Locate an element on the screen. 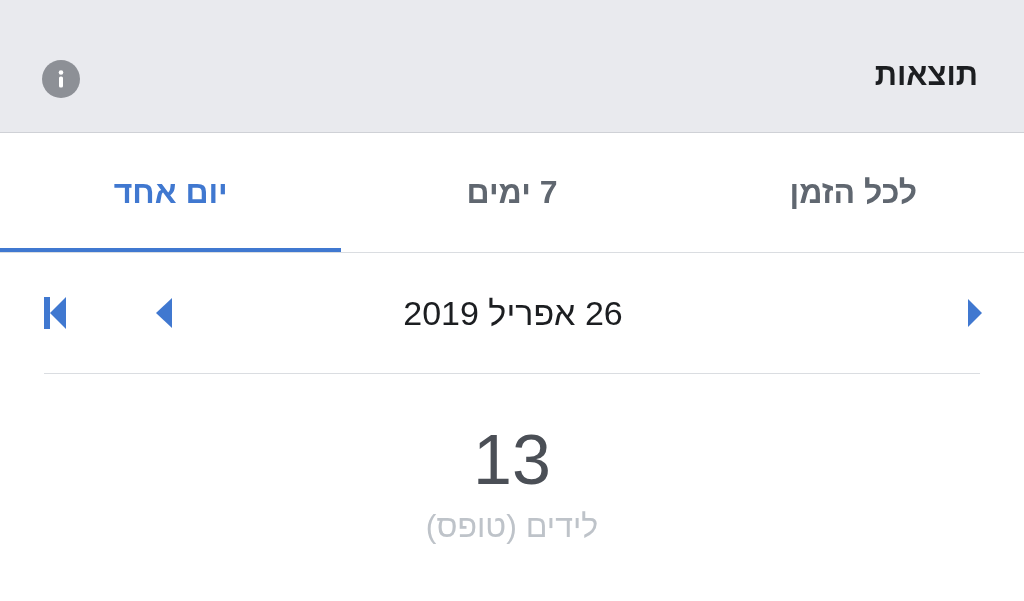 The height and width of the screenshot is (601, 1024). info-icon is located at coordinates (61, 79).